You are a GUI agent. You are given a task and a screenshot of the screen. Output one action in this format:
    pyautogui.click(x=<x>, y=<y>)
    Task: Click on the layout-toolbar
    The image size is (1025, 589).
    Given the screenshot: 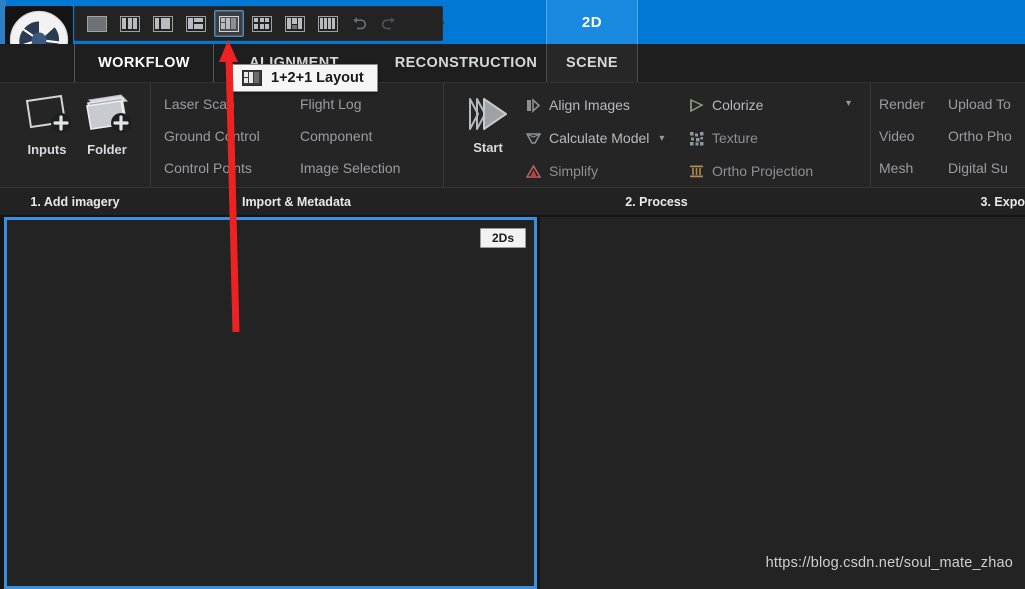 What is the action you would take?
    pyautogui.click(x=258, y=23)
    